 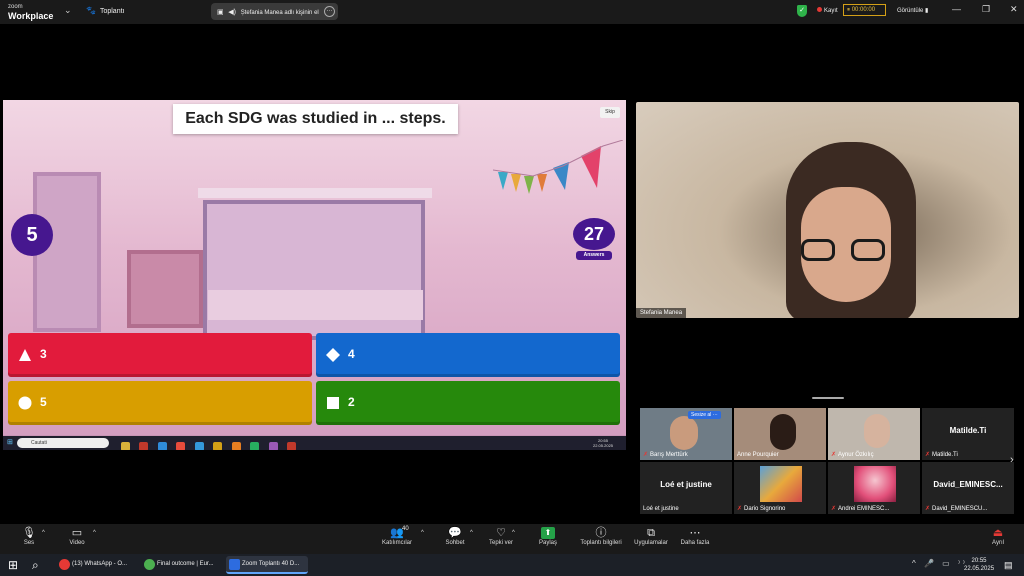 I want to click on notification-icon: ▤, so click(x=1008, y=565).